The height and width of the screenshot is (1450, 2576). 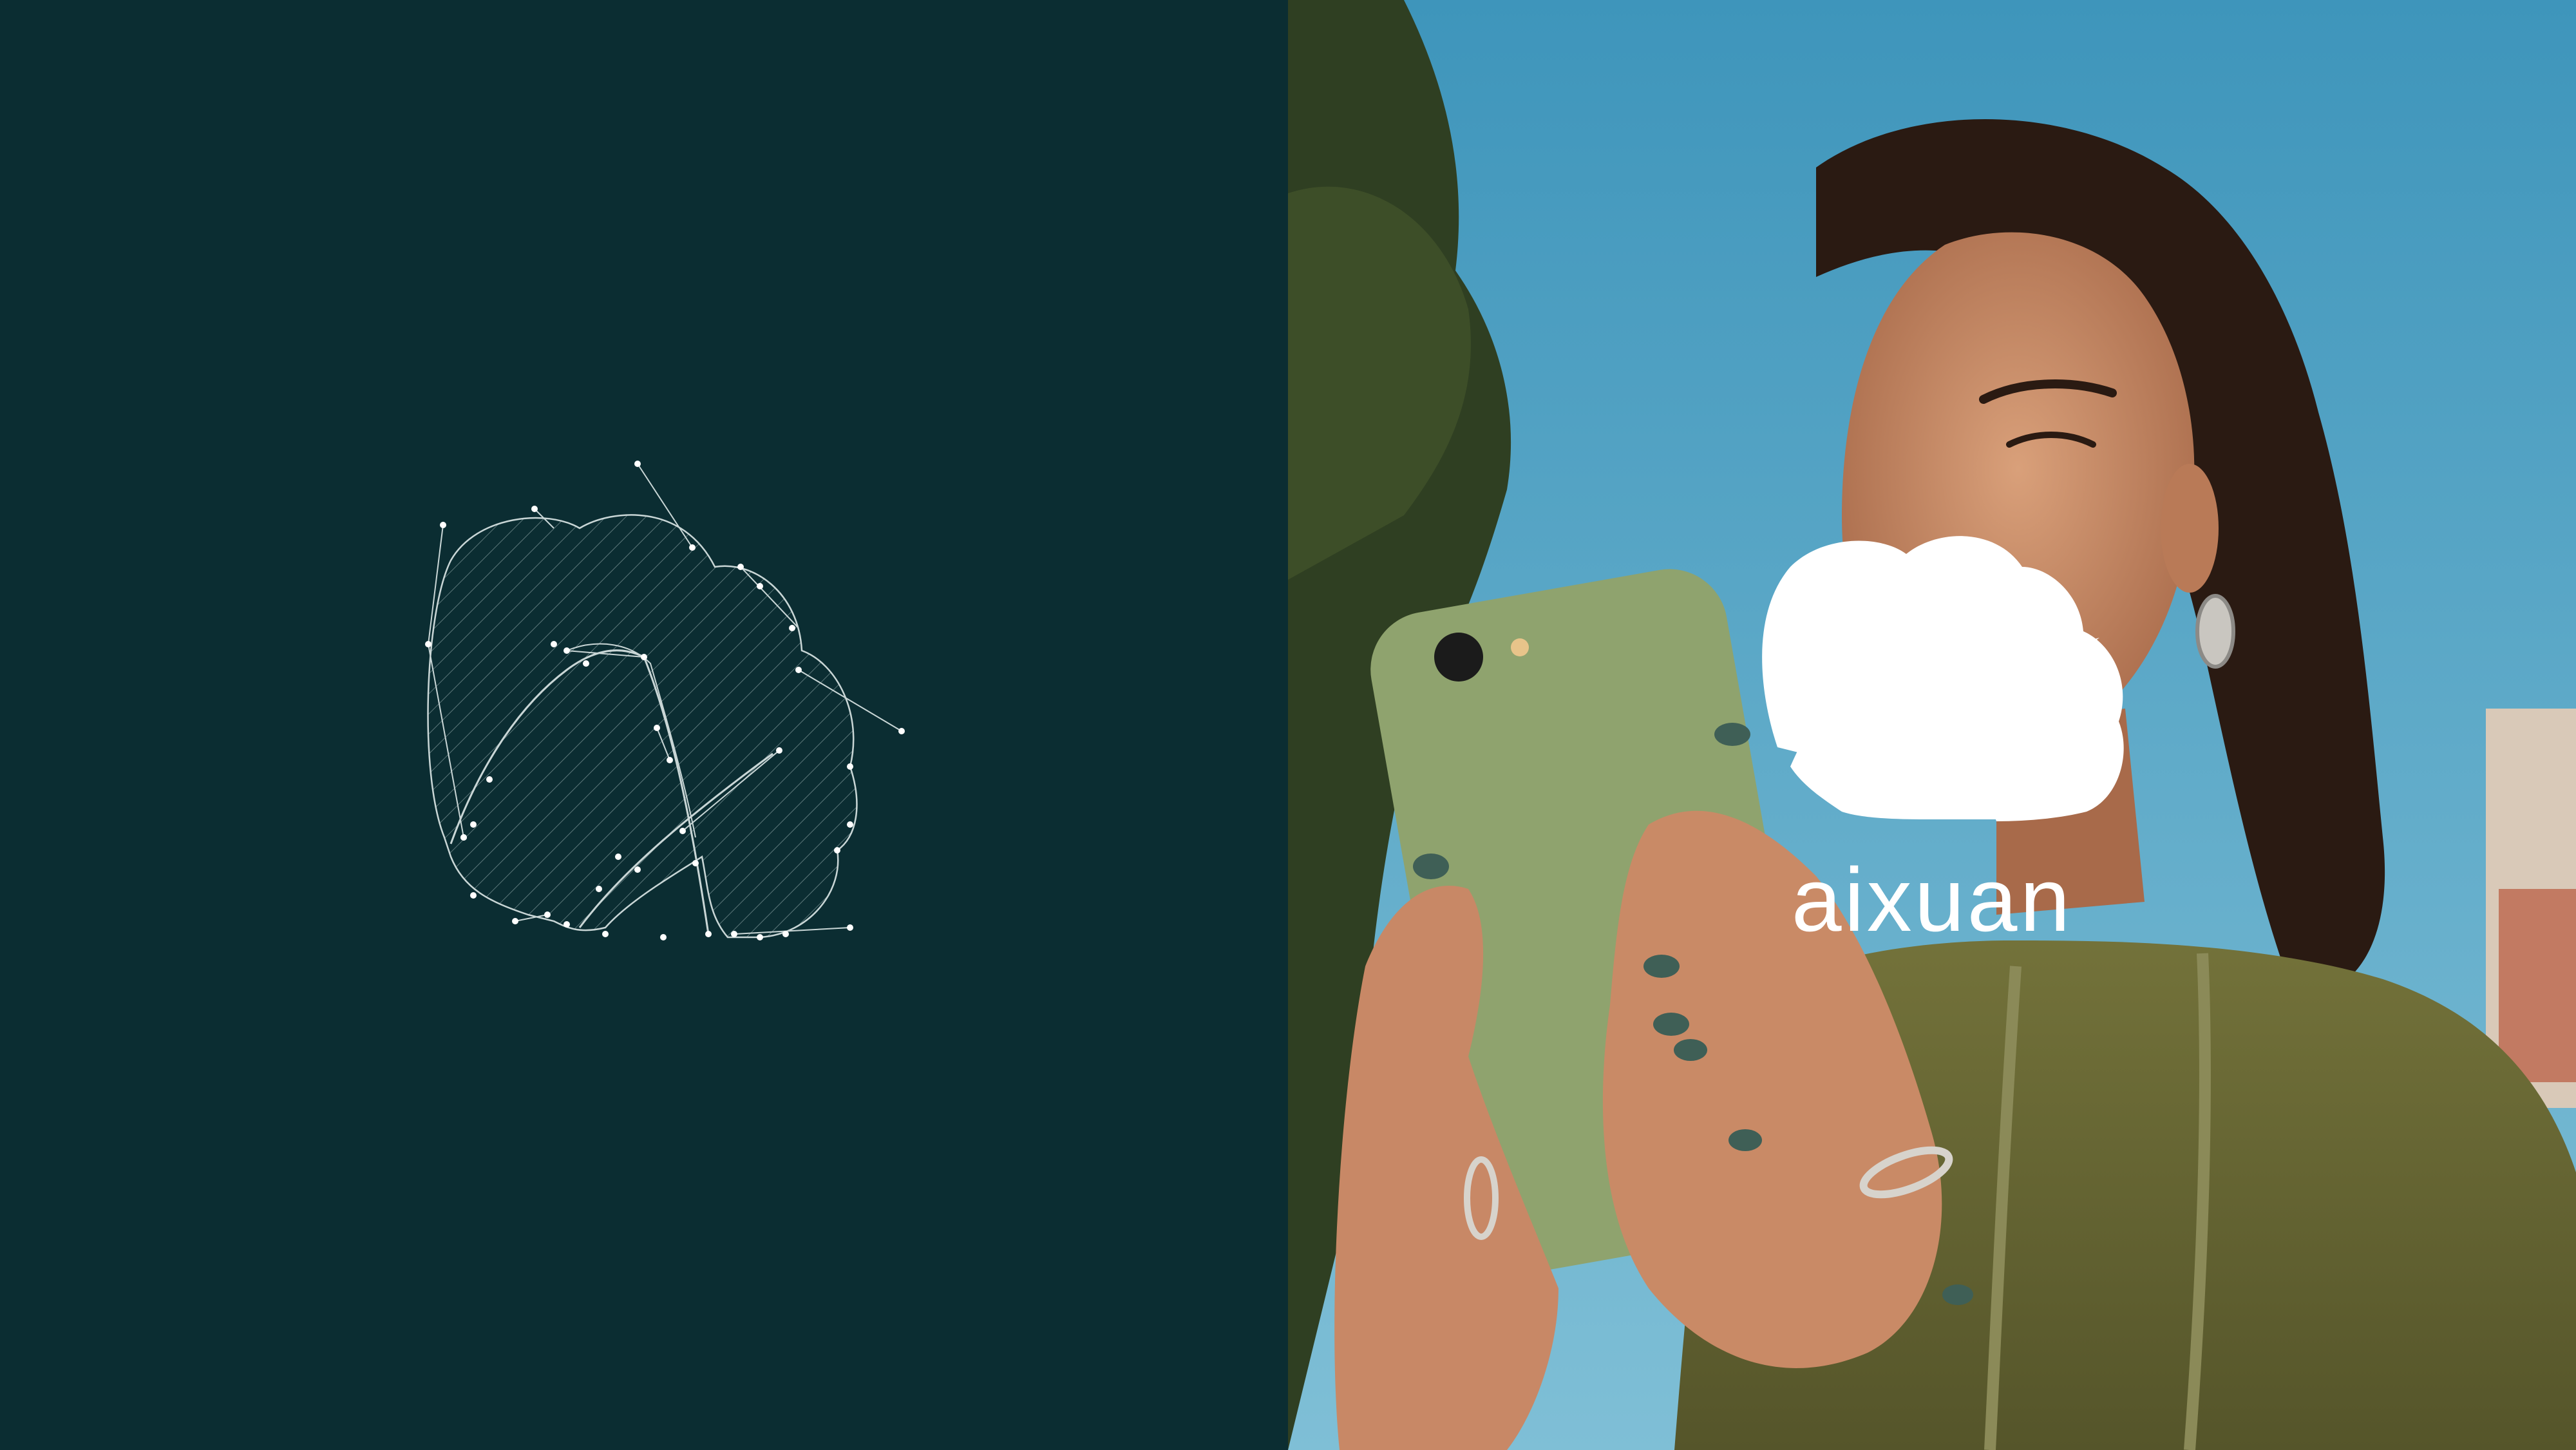 What do you see at coordinates (1933, 900) in the screenshot?
I see `brand-wordmark: aixuan` at bounding box center [1933, 900].